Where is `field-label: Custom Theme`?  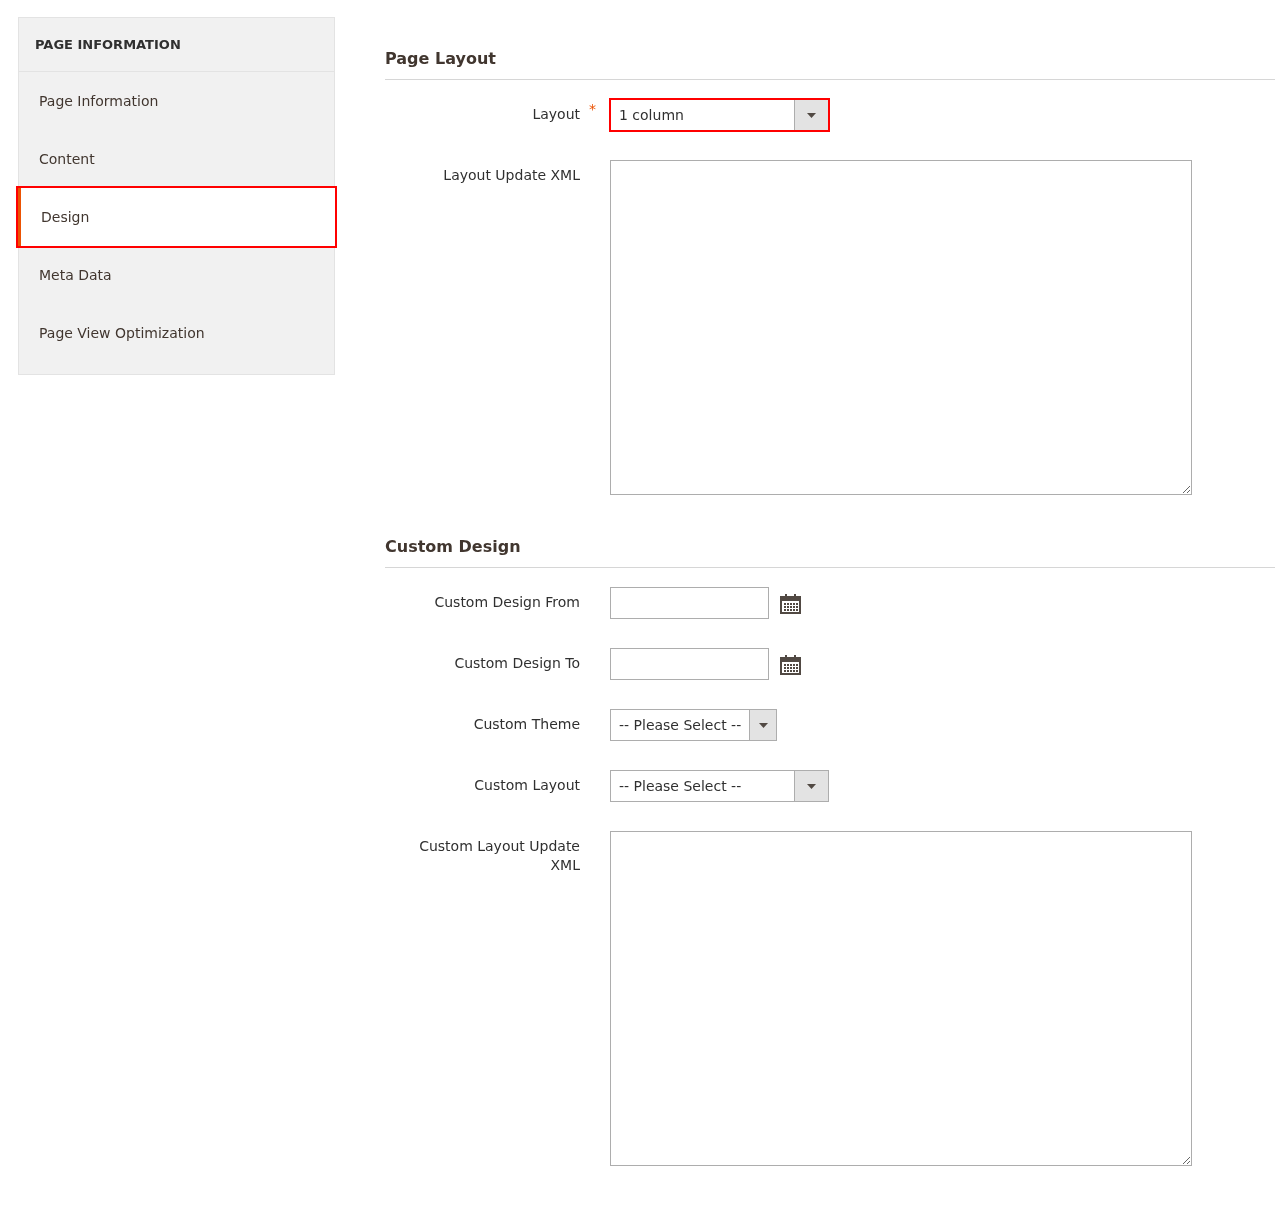
field-label: Custom Theme is located at coordinates (526, 724).